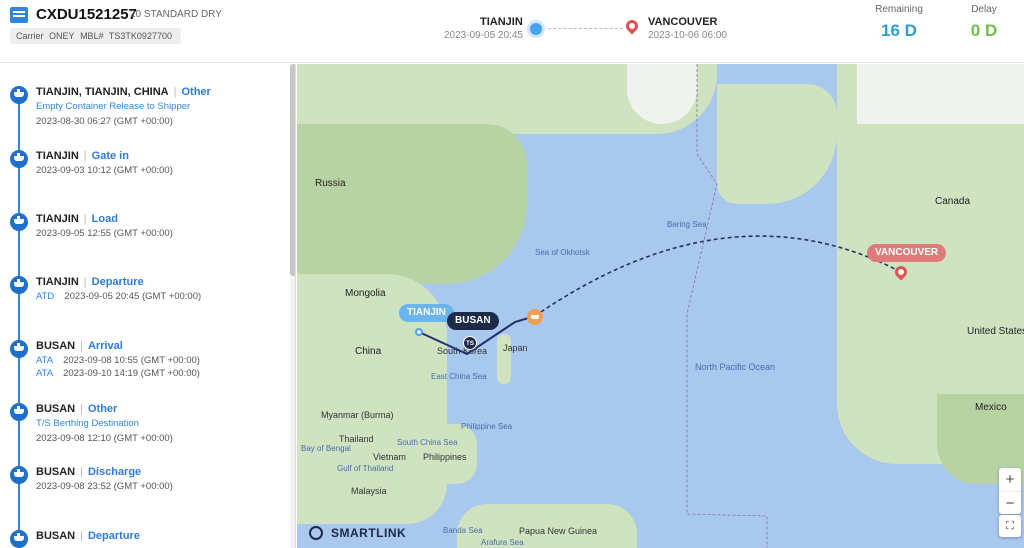 This screenshot has width=1024, height=548. Describe the element at coordinates (140, 36) in the screenshot. I see `mbl-value: TS3TK0927700` at that location.